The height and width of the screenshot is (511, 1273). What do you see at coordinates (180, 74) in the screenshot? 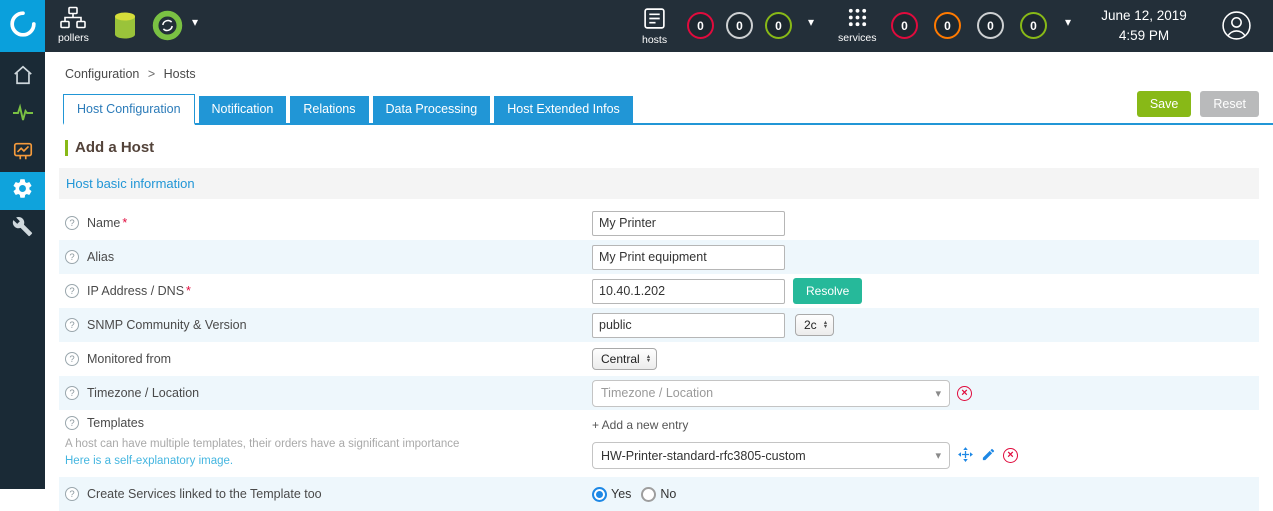
I see `breadcrumb-hosts: Hosts` at bounding box center [180, 74].